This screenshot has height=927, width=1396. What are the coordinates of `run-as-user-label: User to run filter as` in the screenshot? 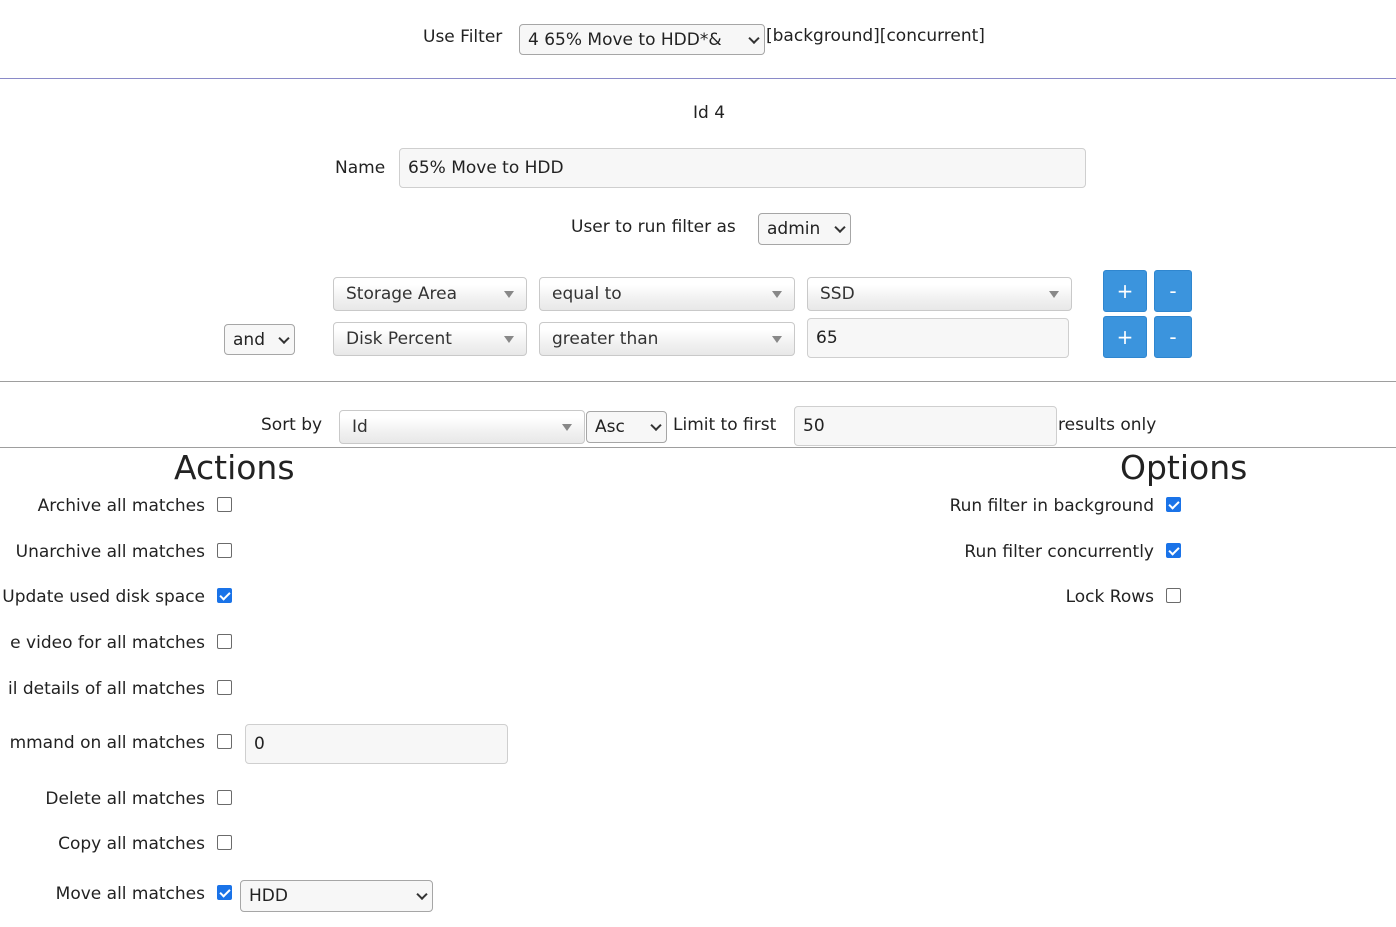 It's located at (653, 227).